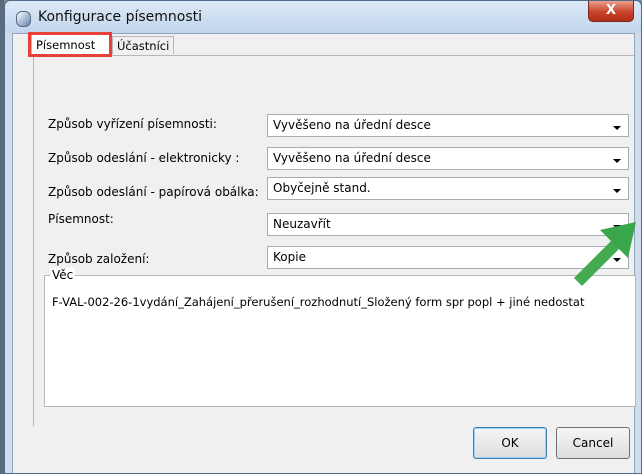  What do you see at coordinates (99, 259) in the screenshot?
I see `label-zpusob-zalozeni: Způsob založení:` at bounding box center [99, 259].